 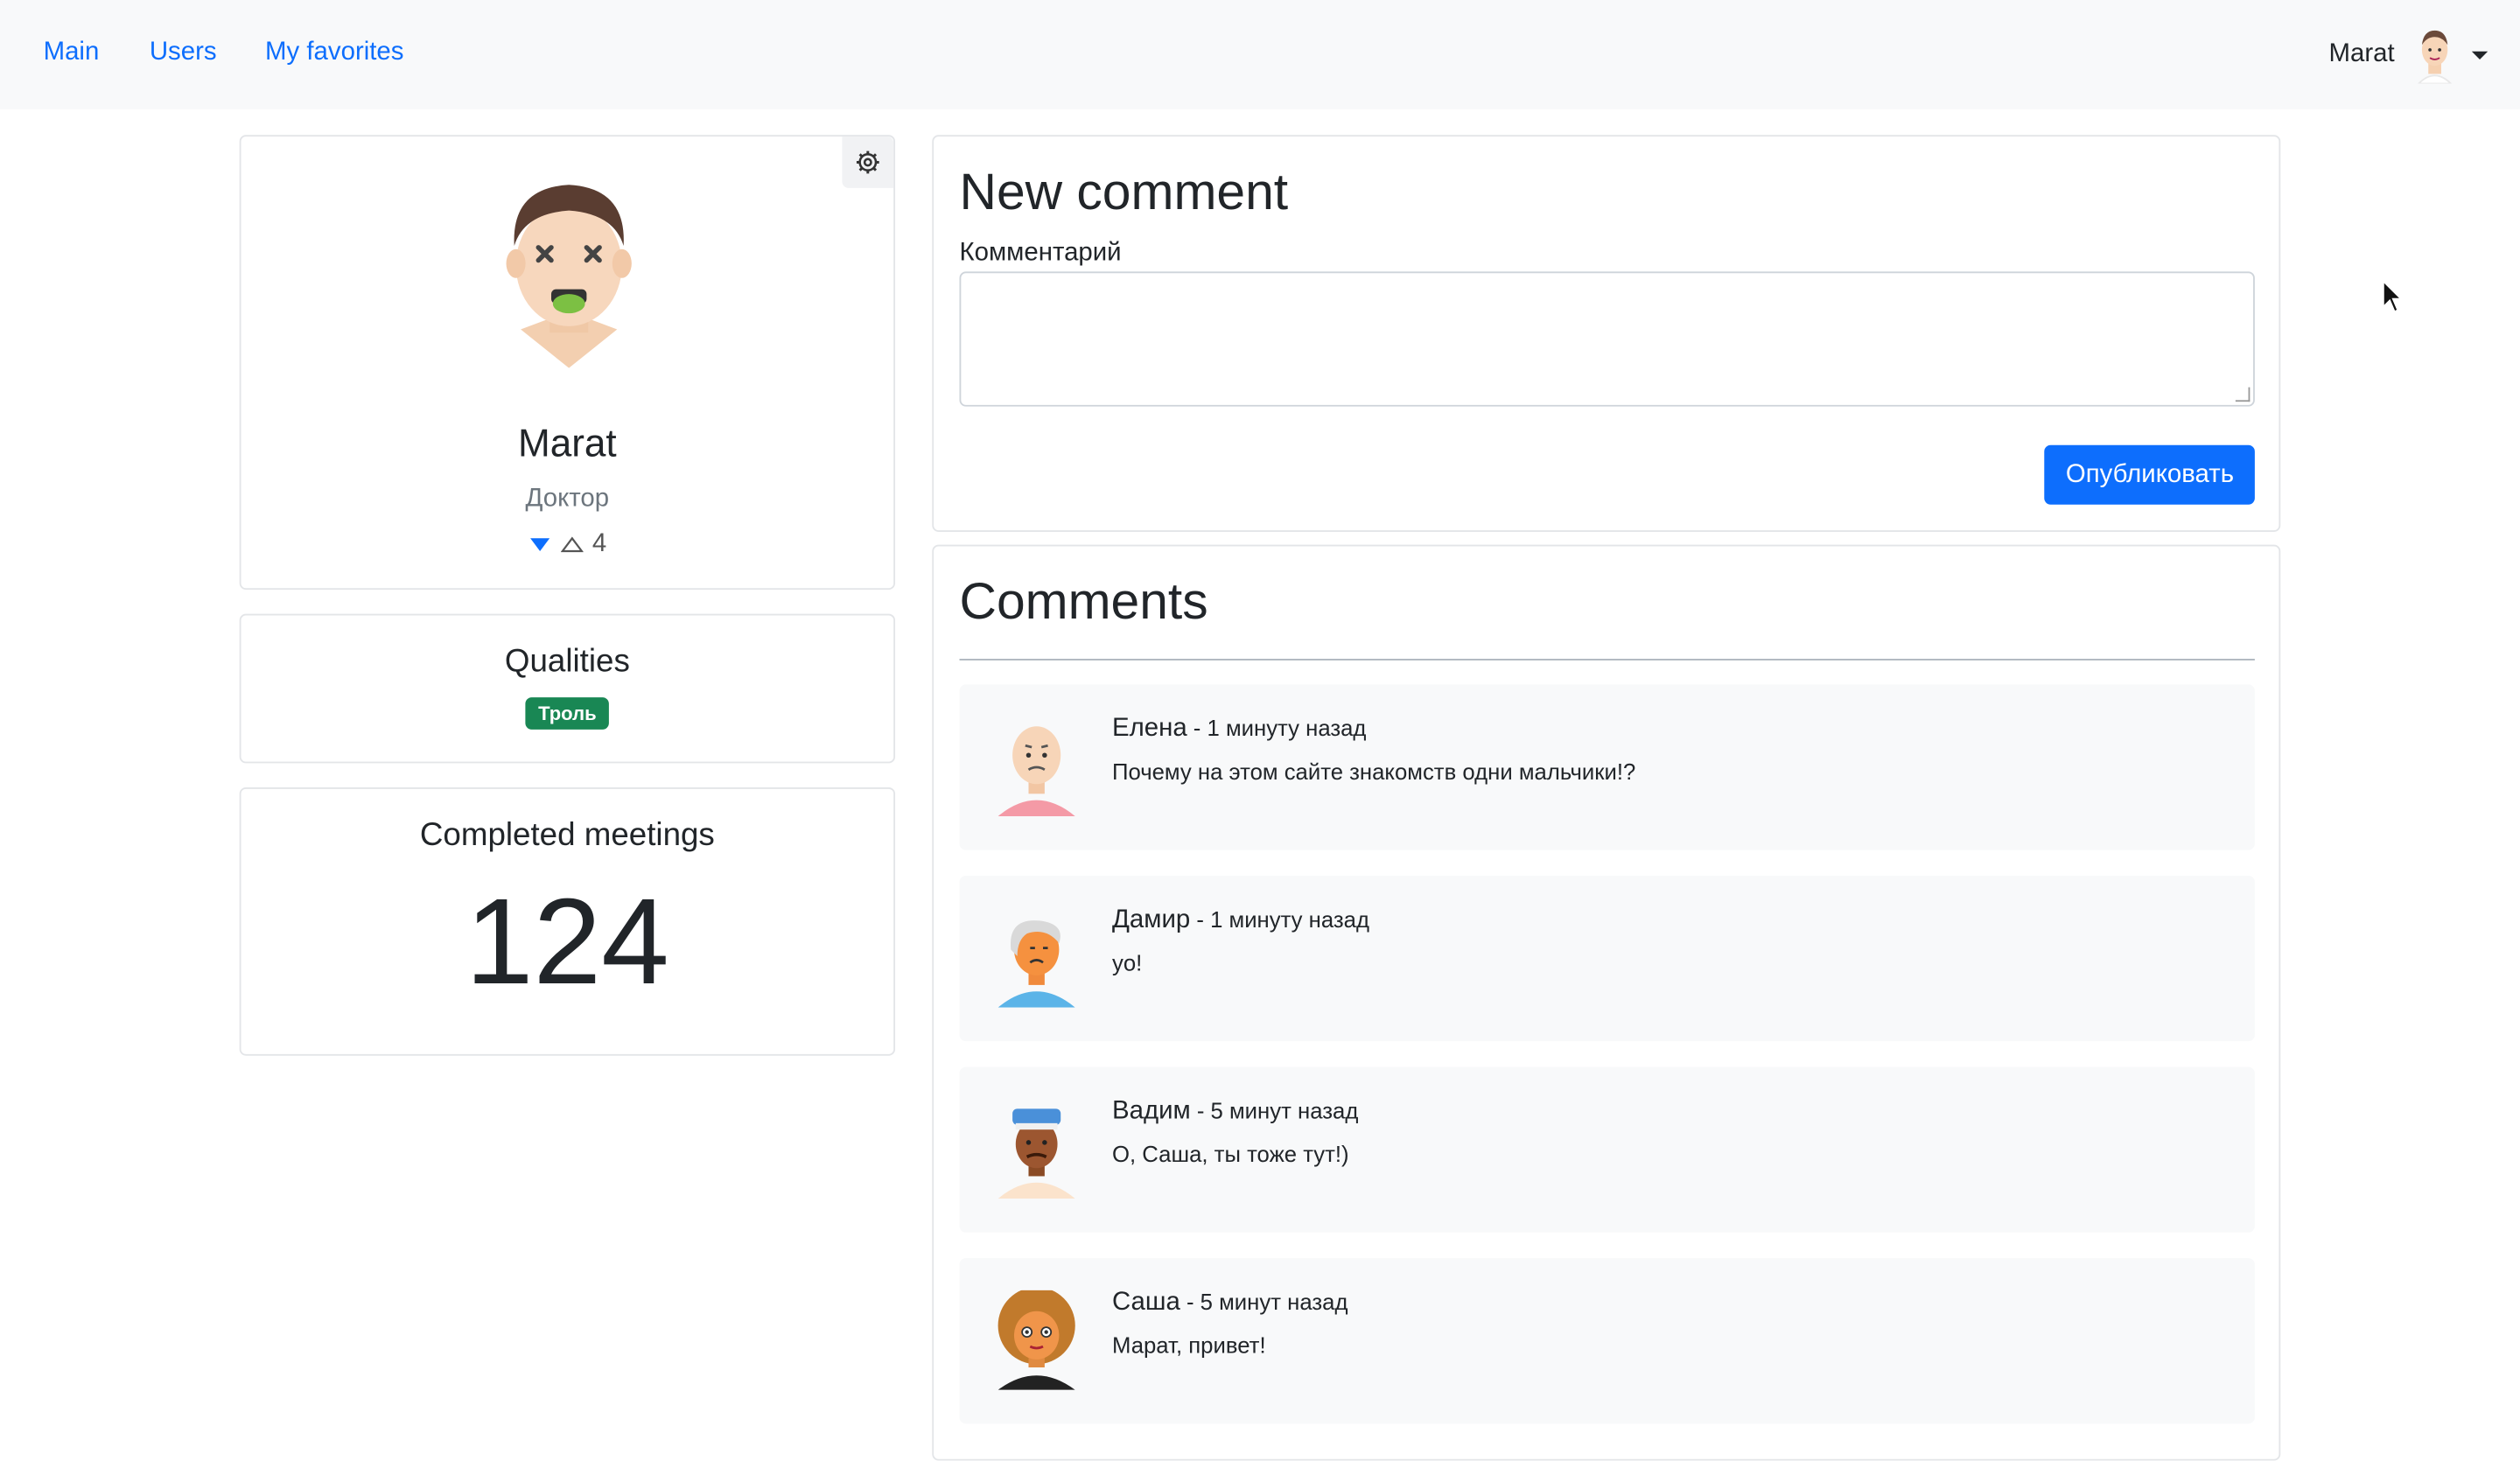 I want to click on resize-grip-icon, so click(x=2242, y=394).